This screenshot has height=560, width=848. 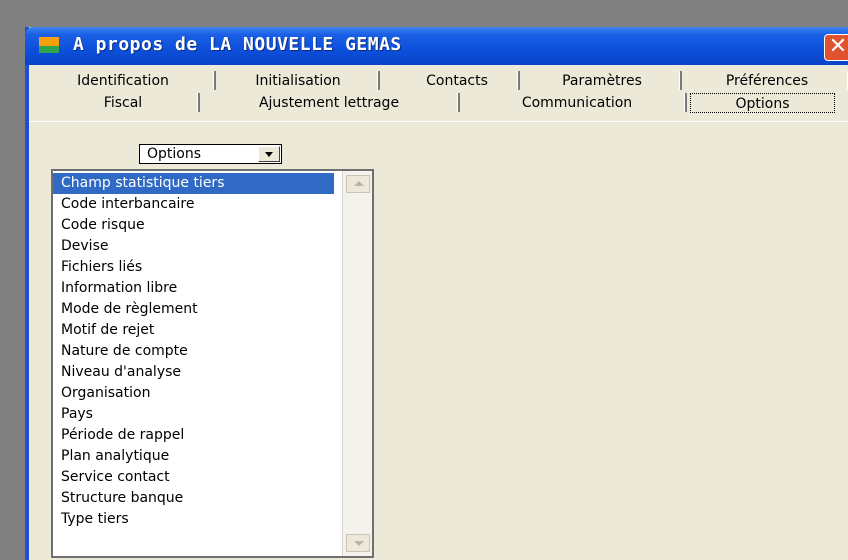 I want to click on tab-parametres: Paramètres, so click(x=602, y=81).